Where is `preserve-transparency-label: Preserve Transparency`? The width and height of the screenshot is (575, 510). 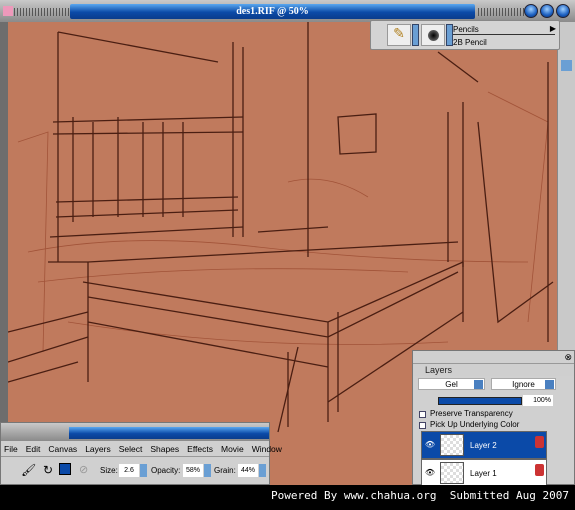
preserve-transparency-label: Preserve Transparency is located at coordinates (471, 413).